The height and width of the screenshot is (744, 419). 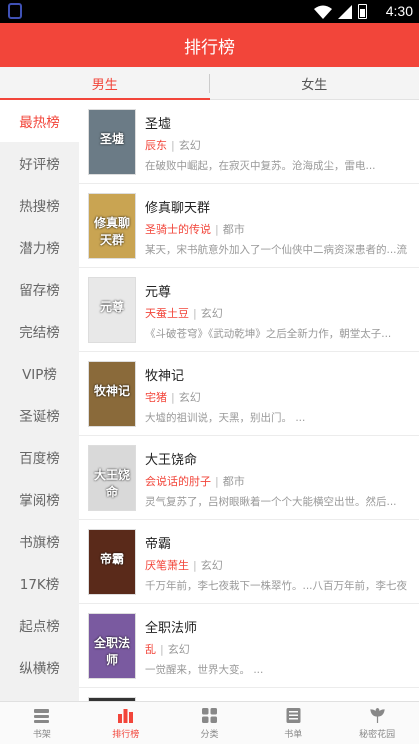 I want to click on sidebar-item-label: 最热榜, so click(x=39, y=123).